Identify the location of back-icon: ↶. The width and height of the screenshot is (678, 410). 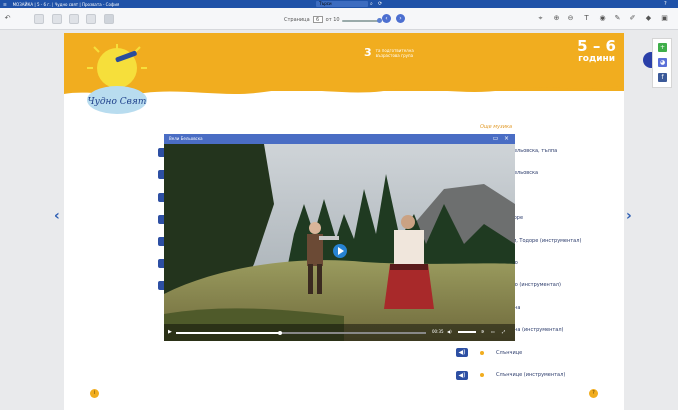
(7, 18).